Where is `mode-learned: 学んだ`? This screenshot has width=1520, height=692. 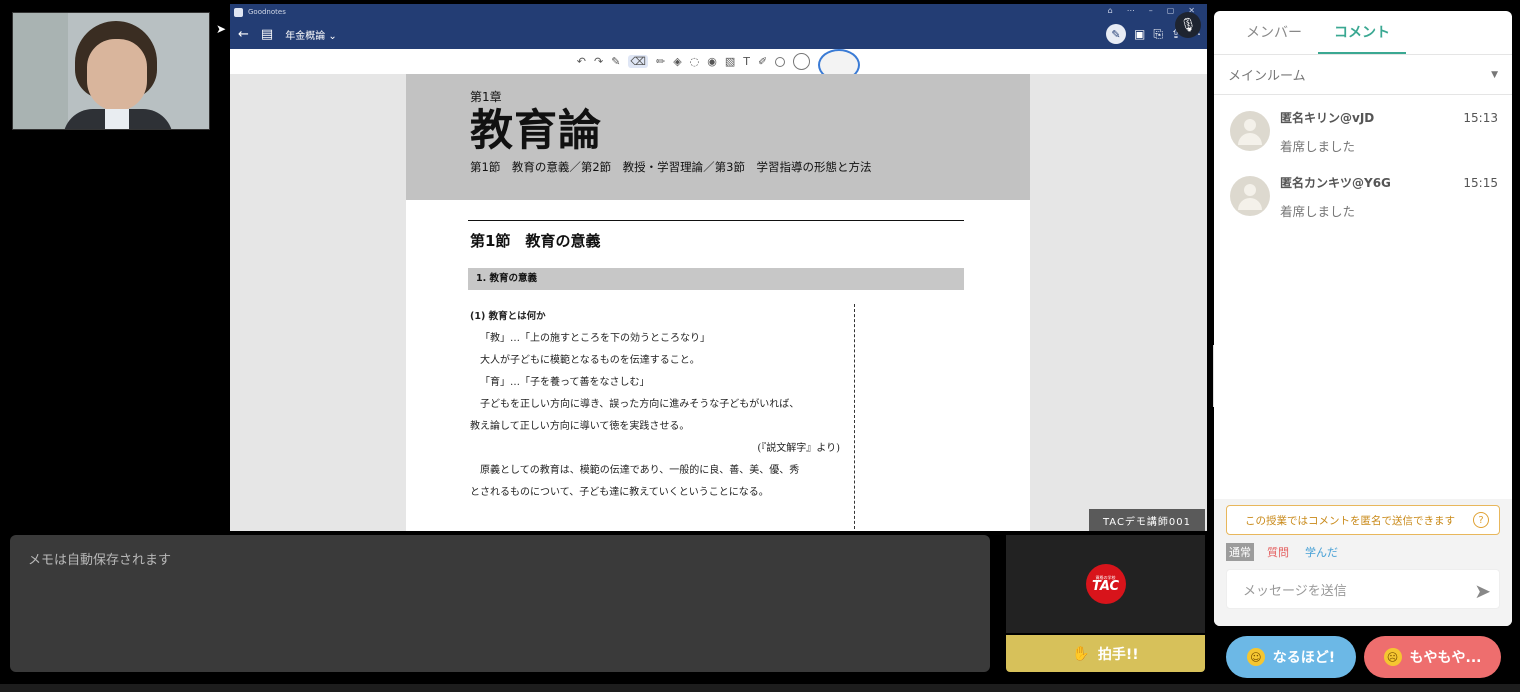 mode-learned: 学んだ is located at coordinates (1321, 552).